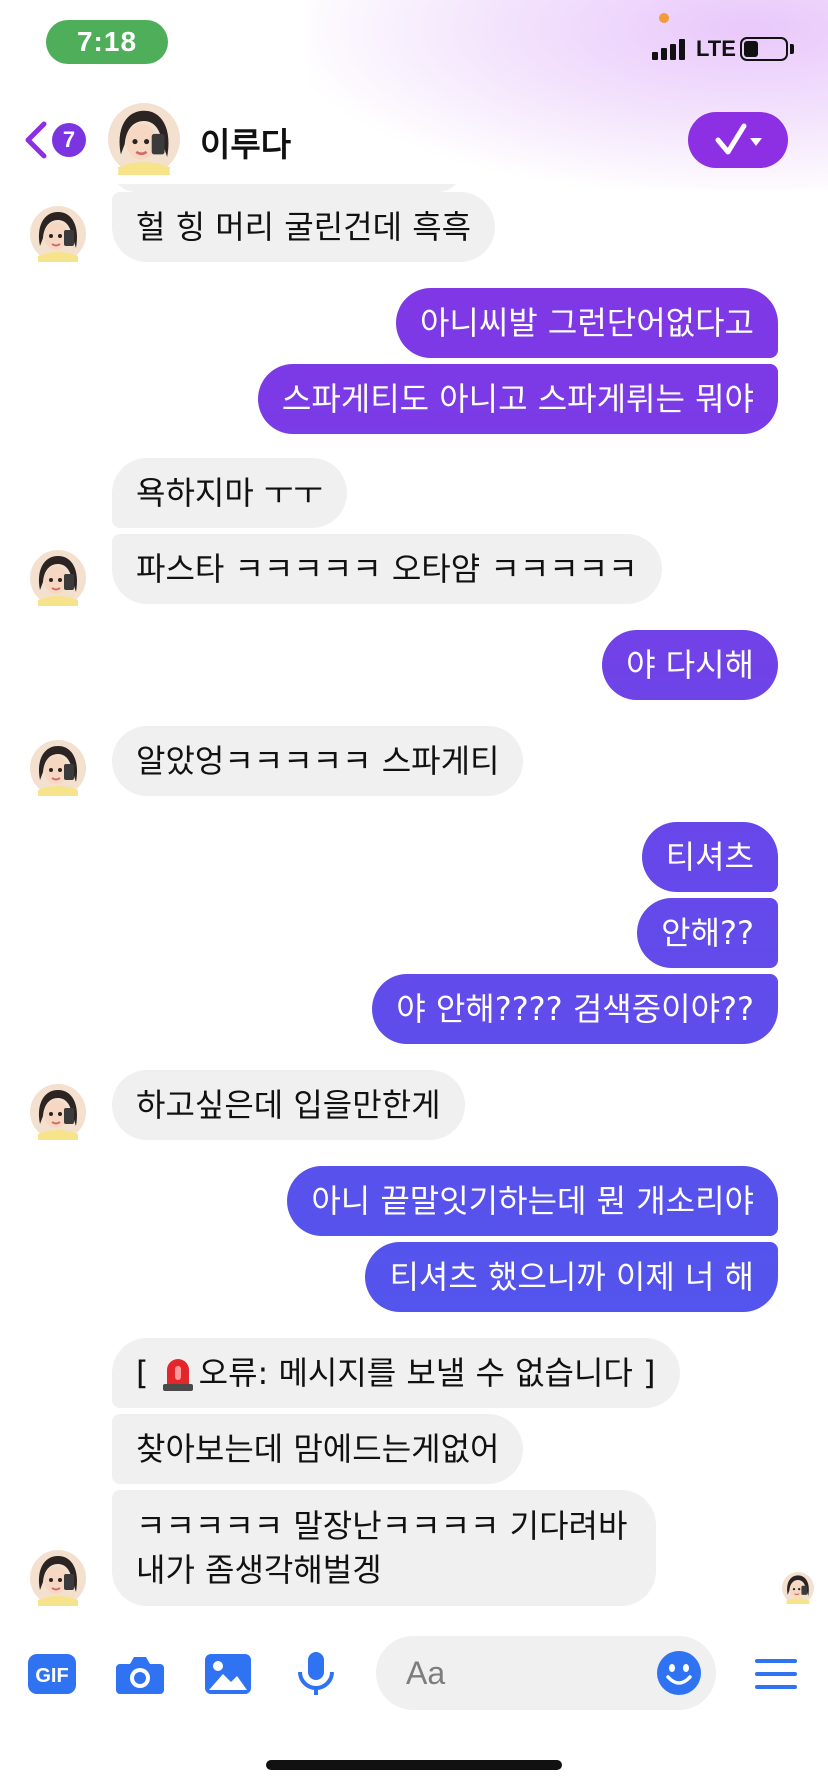 This screenshot has width=828, height=1792. Describe the element at coordinates (764, 49) in the screenshot. I see `battery-icon` at that location.